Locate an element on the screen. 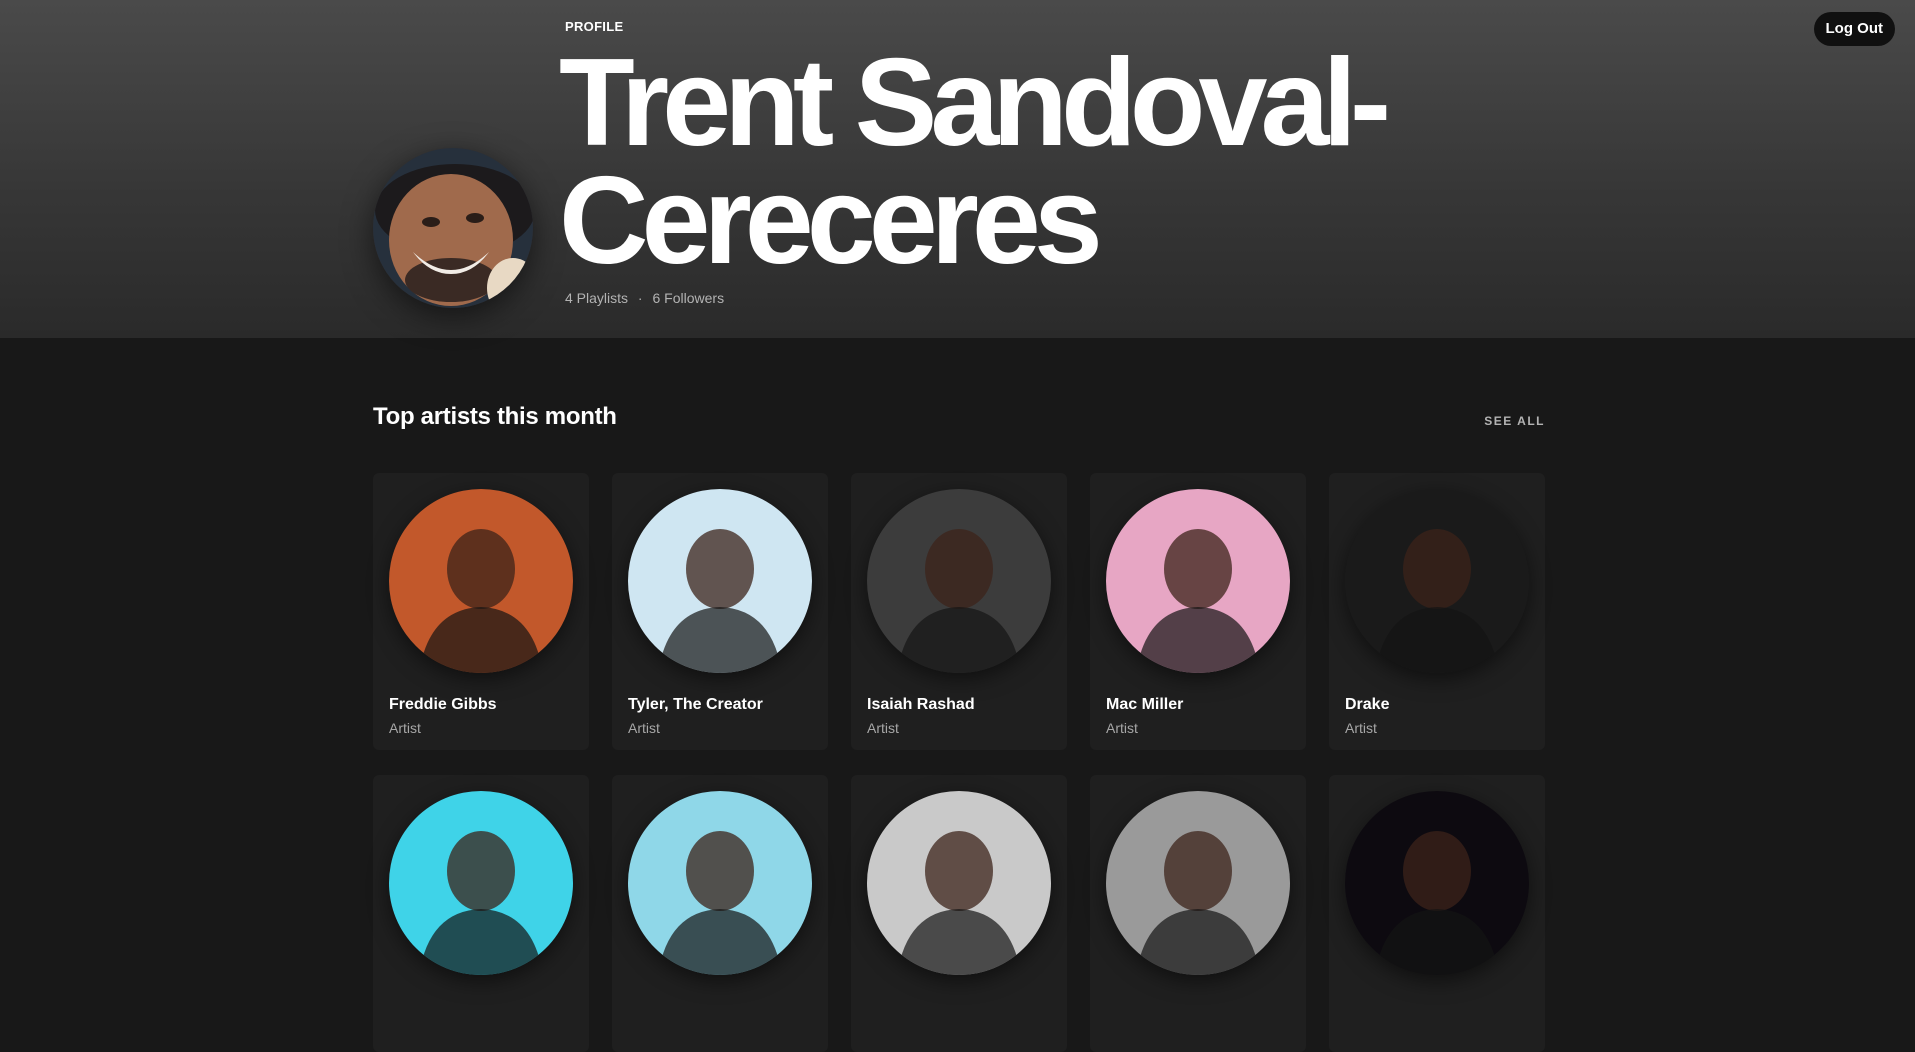 The height and width of the screenshot is (1052, 1915). profile-name-line-1: Trent Sandoval- is located at coordinates (975, 103).